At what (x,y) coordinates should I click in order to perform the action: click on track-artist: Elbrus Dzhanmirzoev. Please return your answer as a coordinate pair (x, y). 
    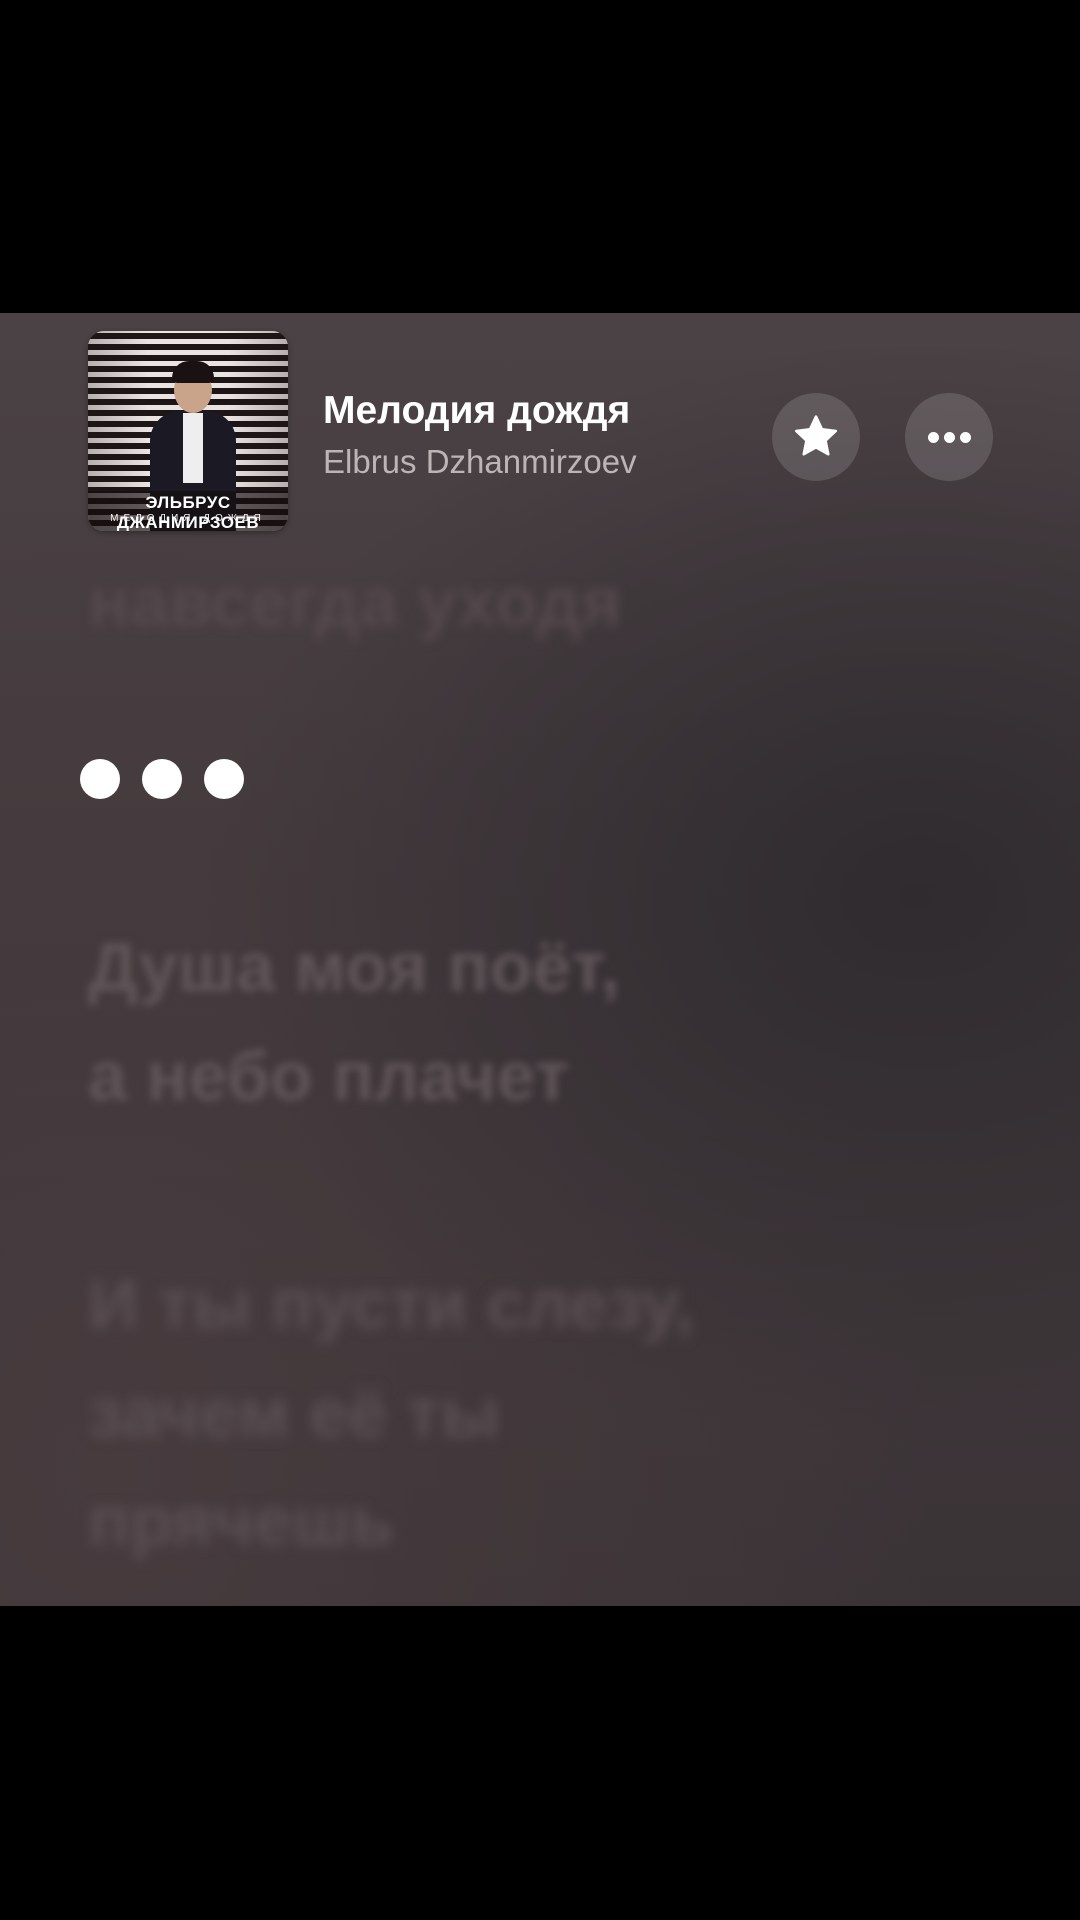
    Looking at the image, I should click on (480, 462).